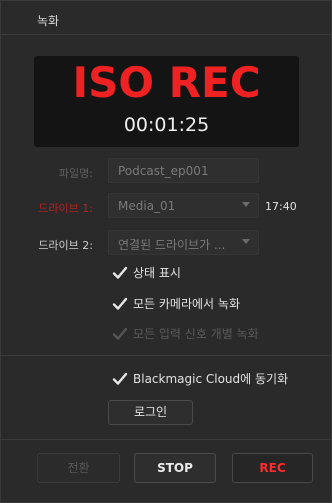 The height and width of the screenshot is (503, 332). I want to click on filename-label: 파일명:, so click(75, 173).